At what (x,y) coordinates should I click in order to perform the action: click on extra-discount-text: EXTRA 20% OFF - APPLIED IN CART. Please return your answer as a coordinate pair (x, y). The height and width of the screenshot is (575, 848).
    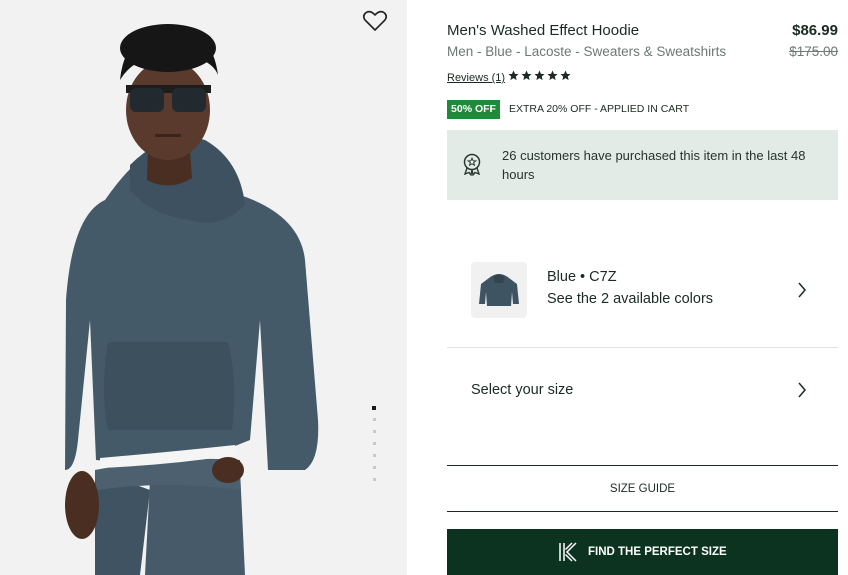
    Looking at the image, I should click on (599, 109).